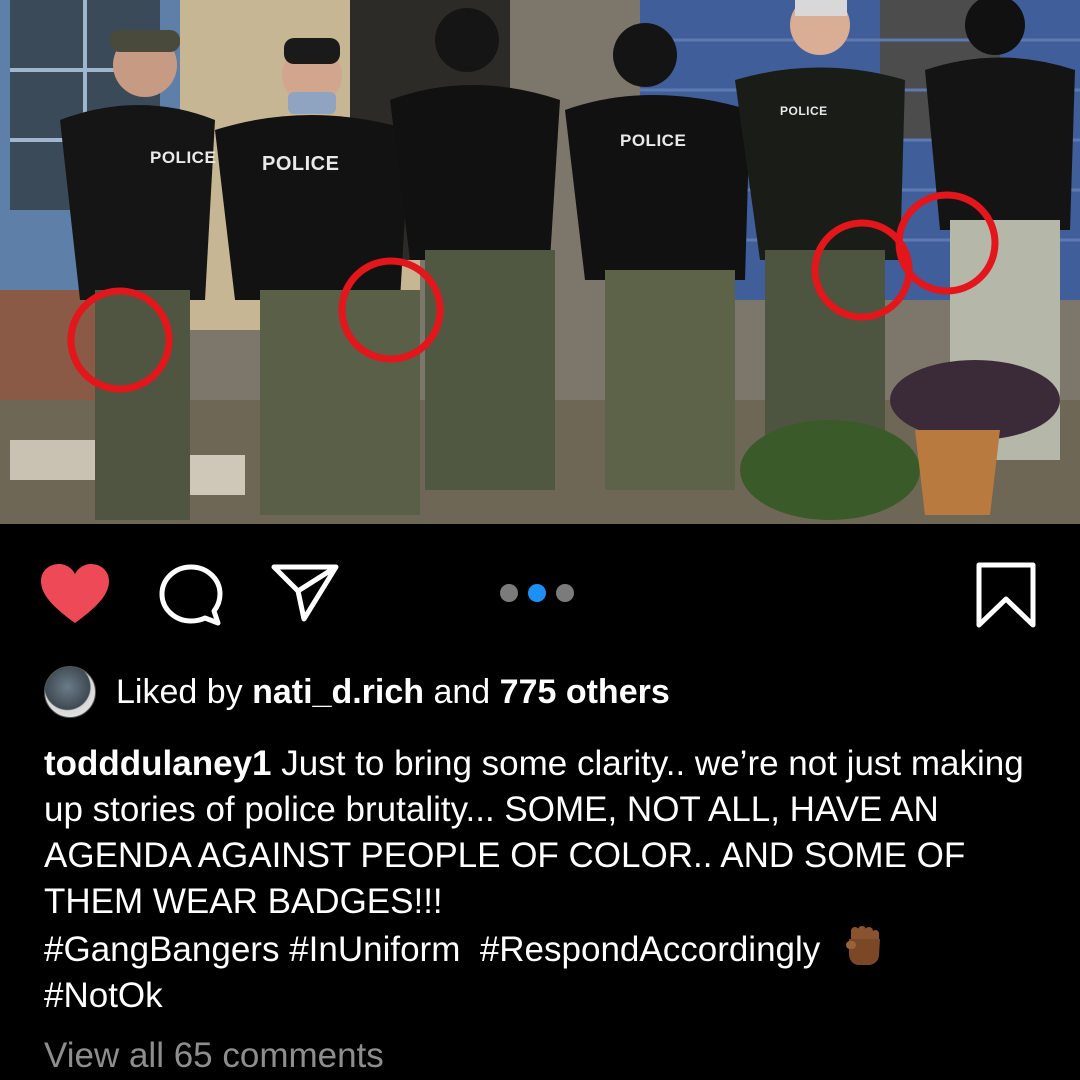  What do you see at coordinates (75, 594) in the screenshot?
I see `heart-filled-icon` at bounding box center [75, 594].